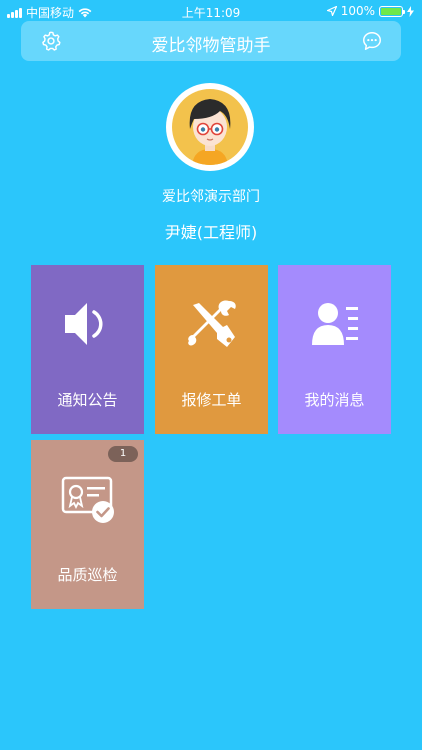 The image size is (422, 750). Describe the element at coordinates (211, 400) in the screenshot. I see `tile-repair-order-label: 报修工单` at that location.